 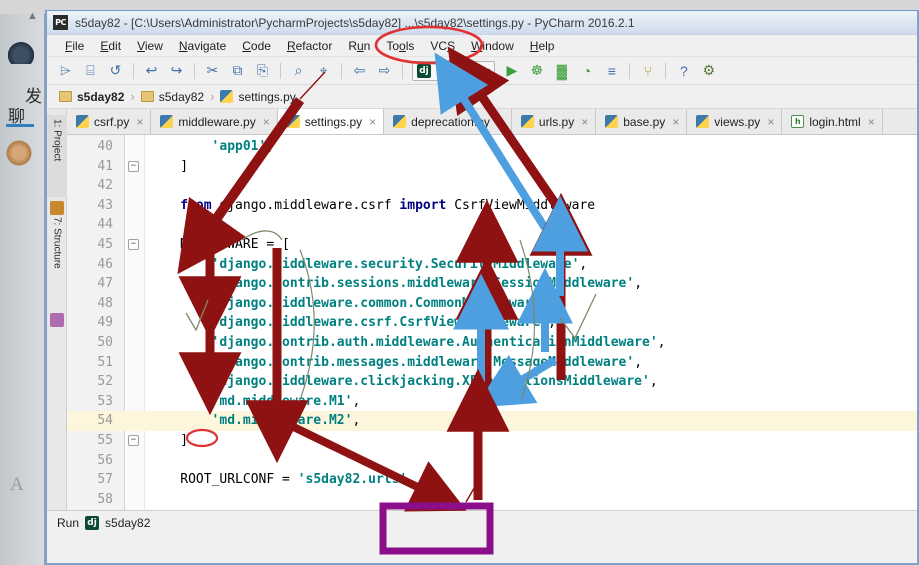 What do you see at coordinates (212, 71) in the screenshot?
I see `cut-icon: ✂` at bounding box center [212, 71].